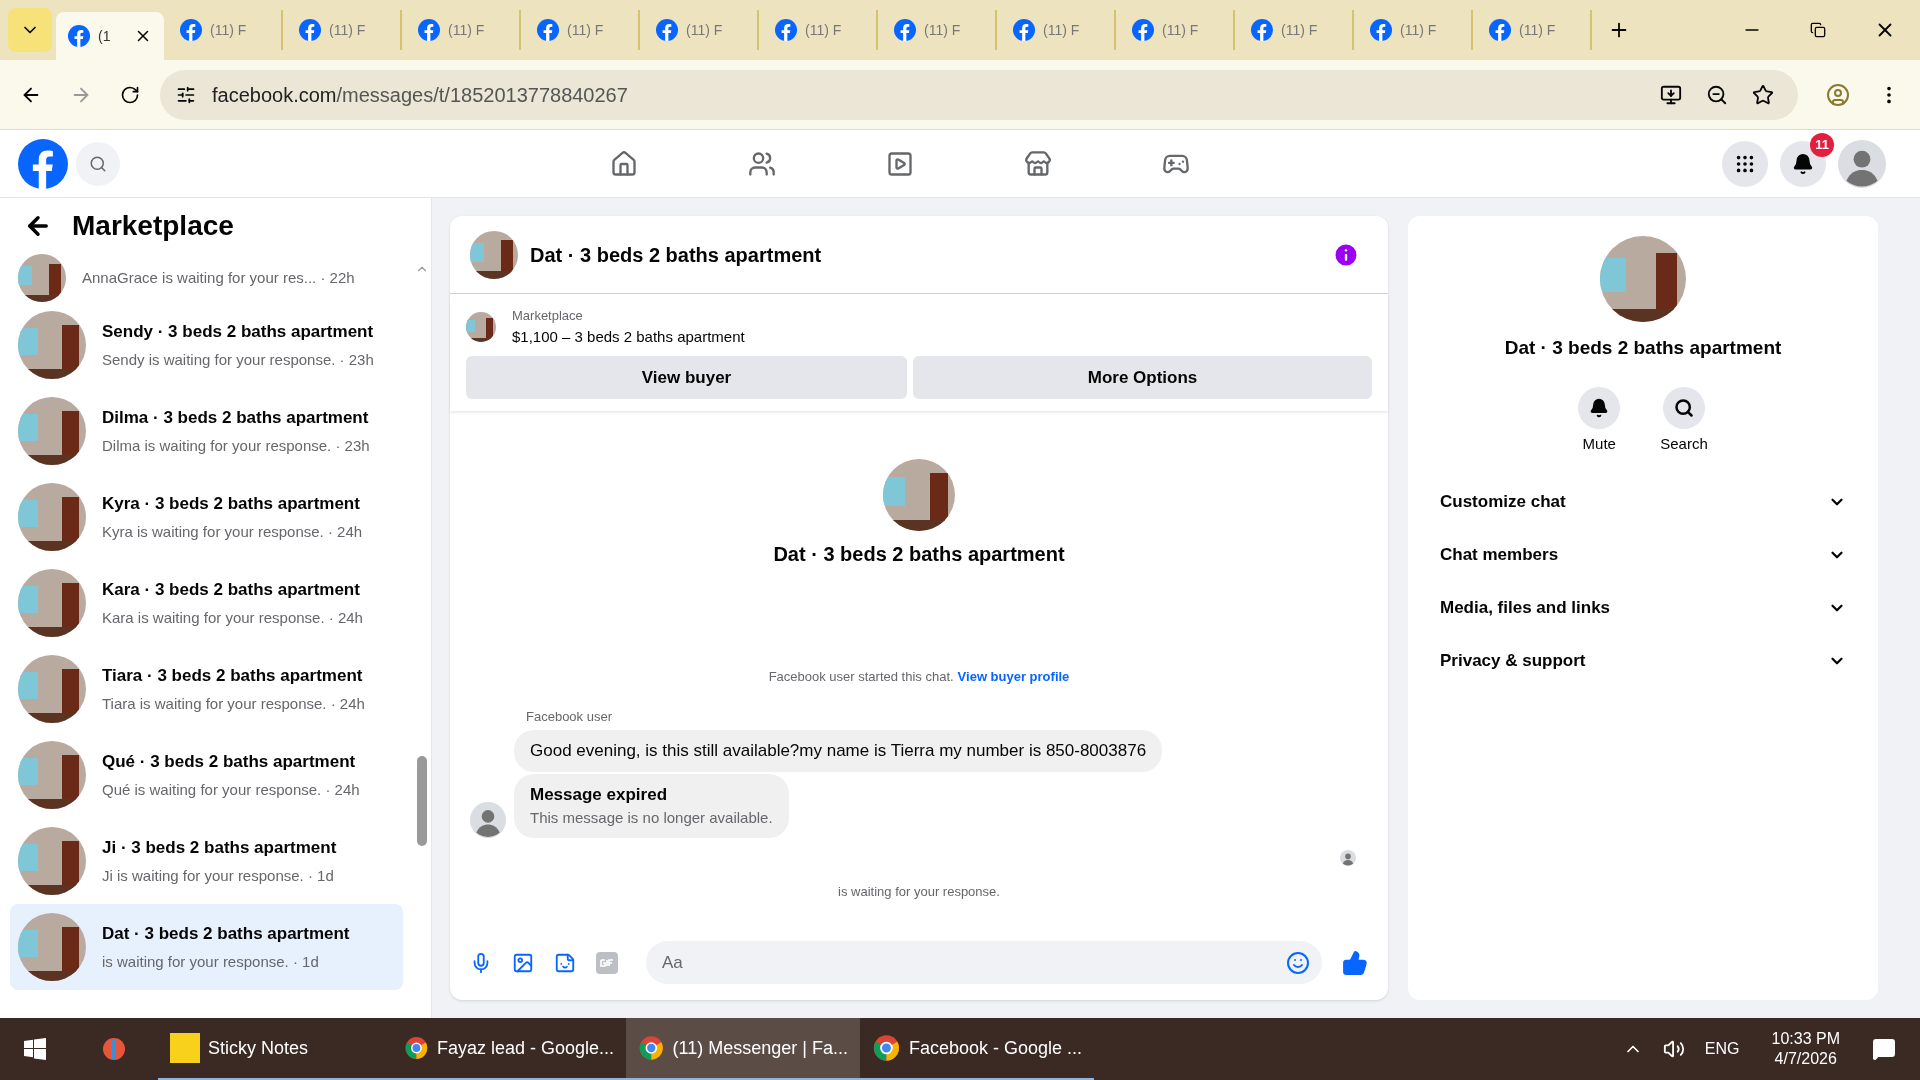  What do you see at coordinates (1142, 377) in the screenshot?
I see `listing-action-button: More Options` at bounding box center [1142, 377].